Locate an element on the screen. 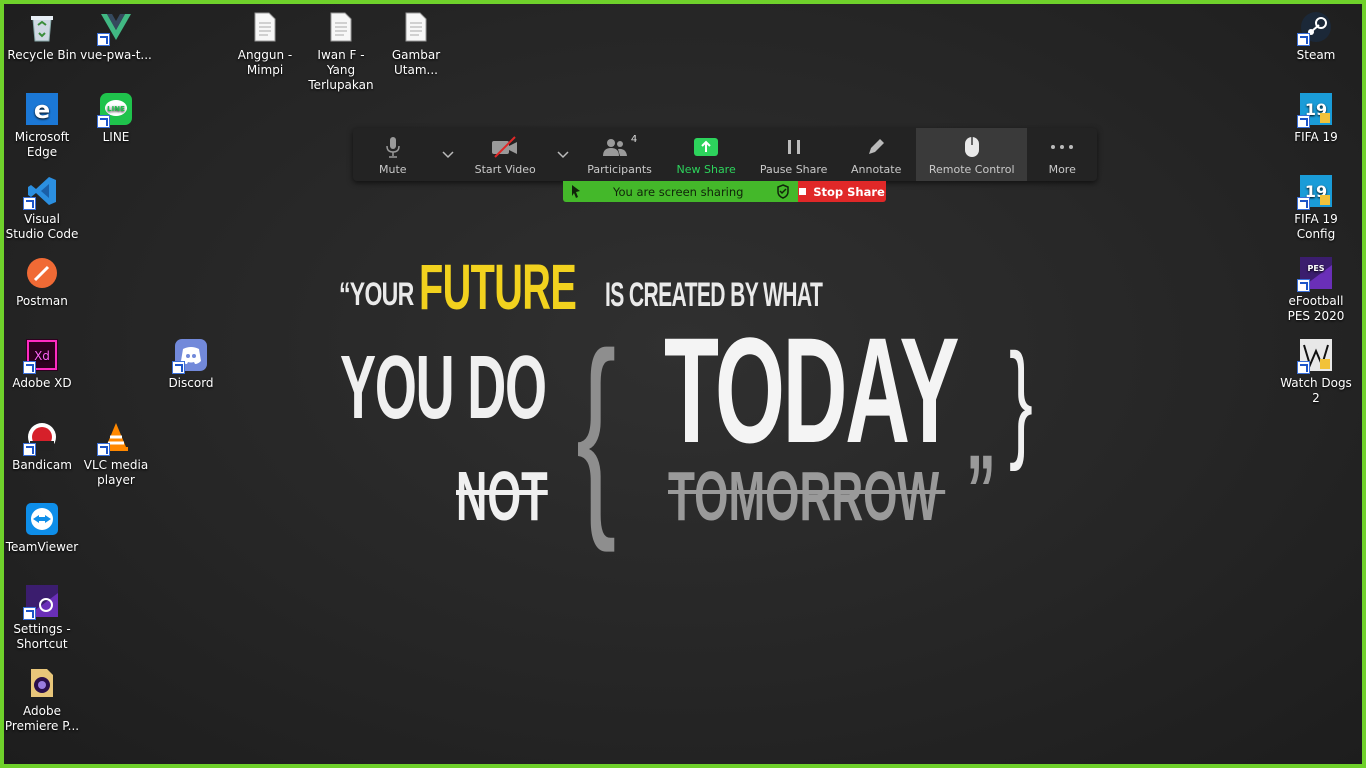 The width and height of the screenshot is (1366, 768). adobe-xd-icon: Xd is located at coordinates (41, 356).